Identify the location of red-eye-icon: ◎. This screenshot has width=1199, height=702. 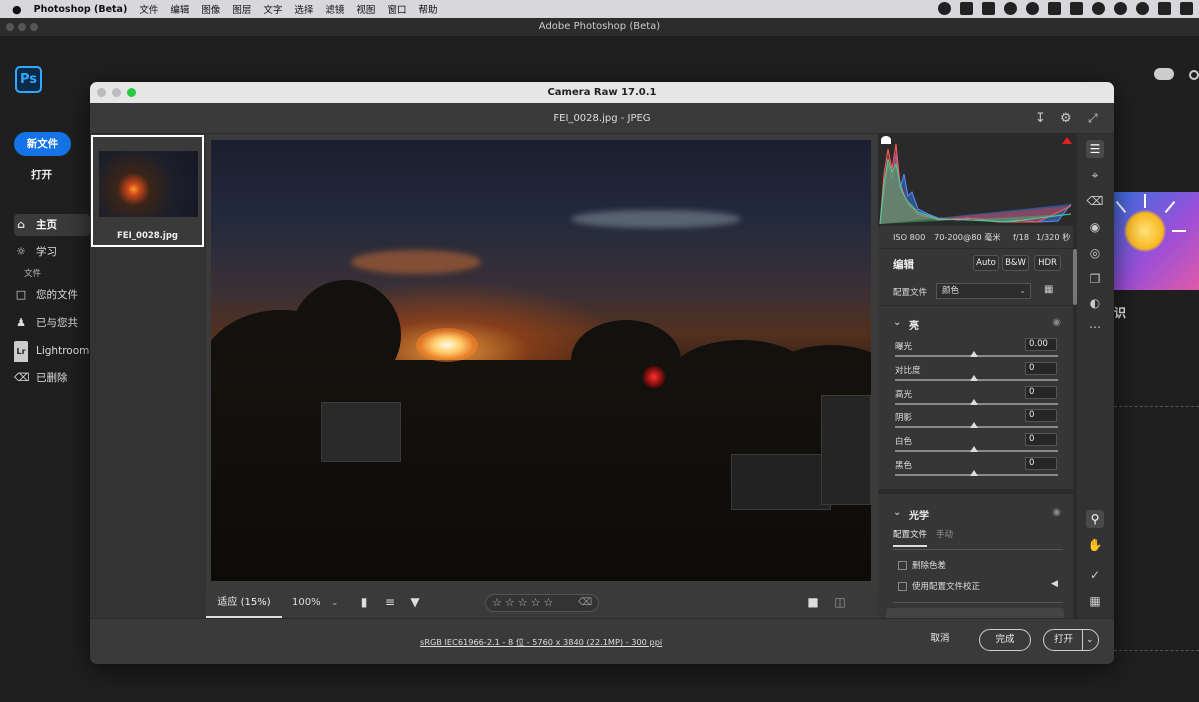
(1095, 253).